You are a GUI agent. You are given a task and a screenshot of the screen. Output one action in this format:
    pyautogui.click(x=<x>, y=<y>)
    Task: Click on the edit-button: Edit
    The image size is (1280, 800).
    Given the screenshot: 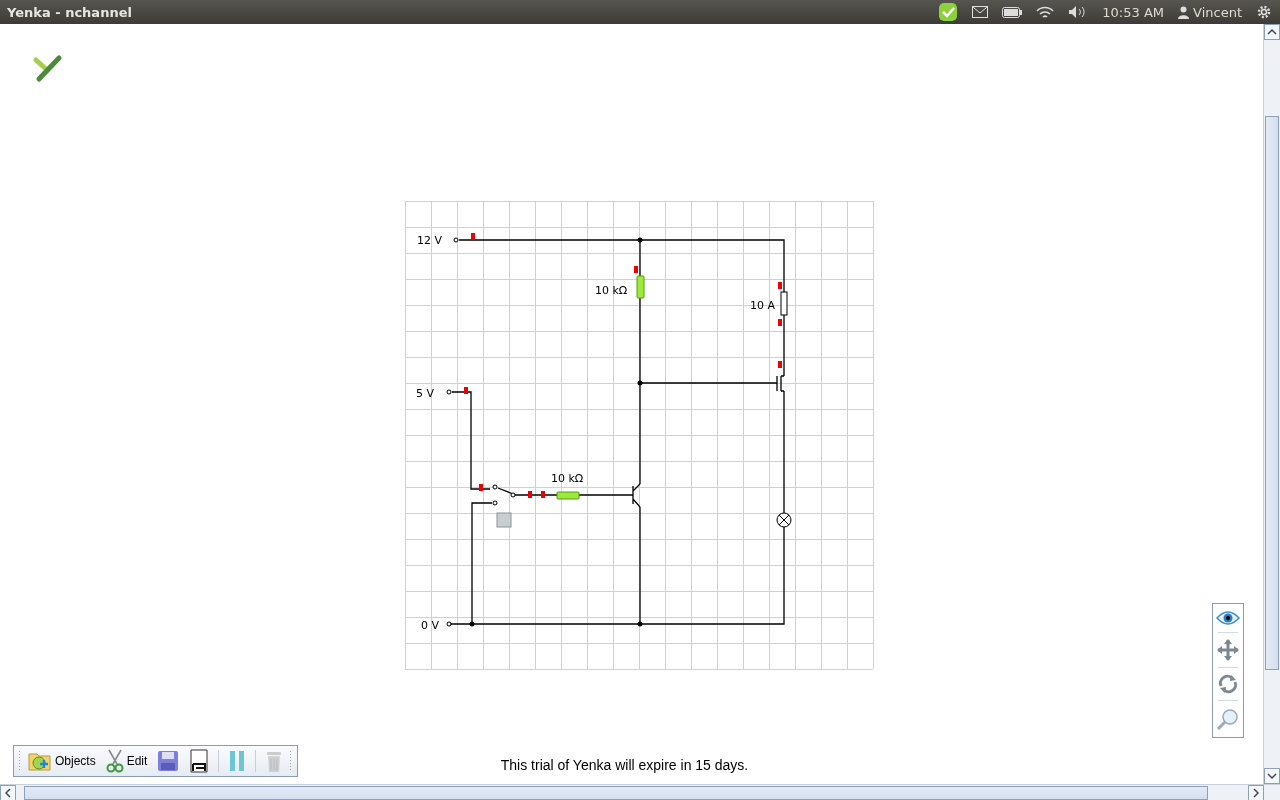 What is the action you would take?
    pyautogui.click(x=126, y=761)
    